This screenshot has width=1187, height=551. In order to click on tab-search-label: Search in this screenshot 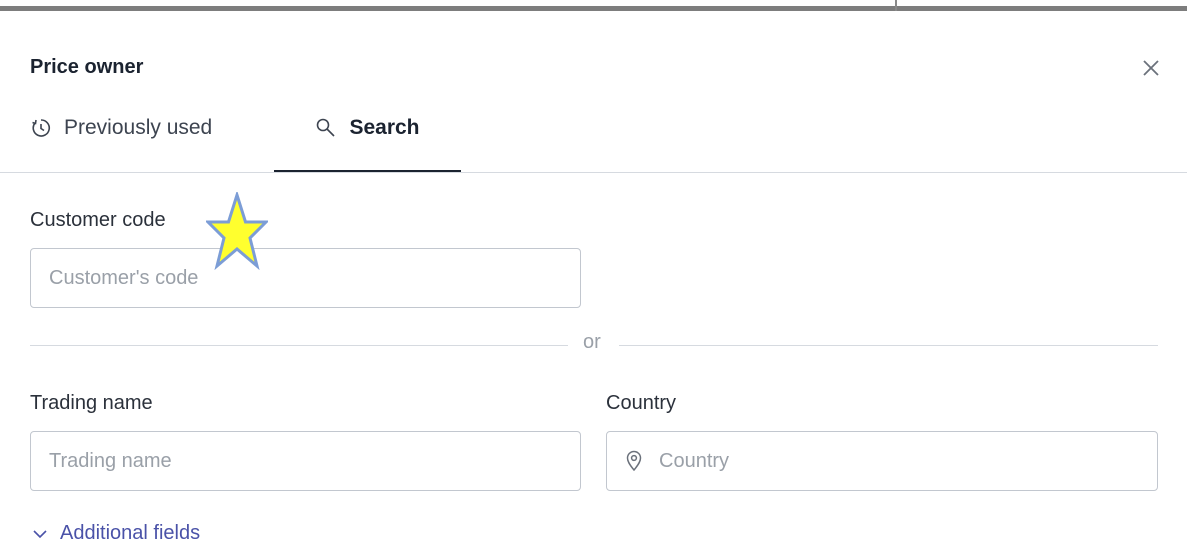, I will do `click(384, 127)`.